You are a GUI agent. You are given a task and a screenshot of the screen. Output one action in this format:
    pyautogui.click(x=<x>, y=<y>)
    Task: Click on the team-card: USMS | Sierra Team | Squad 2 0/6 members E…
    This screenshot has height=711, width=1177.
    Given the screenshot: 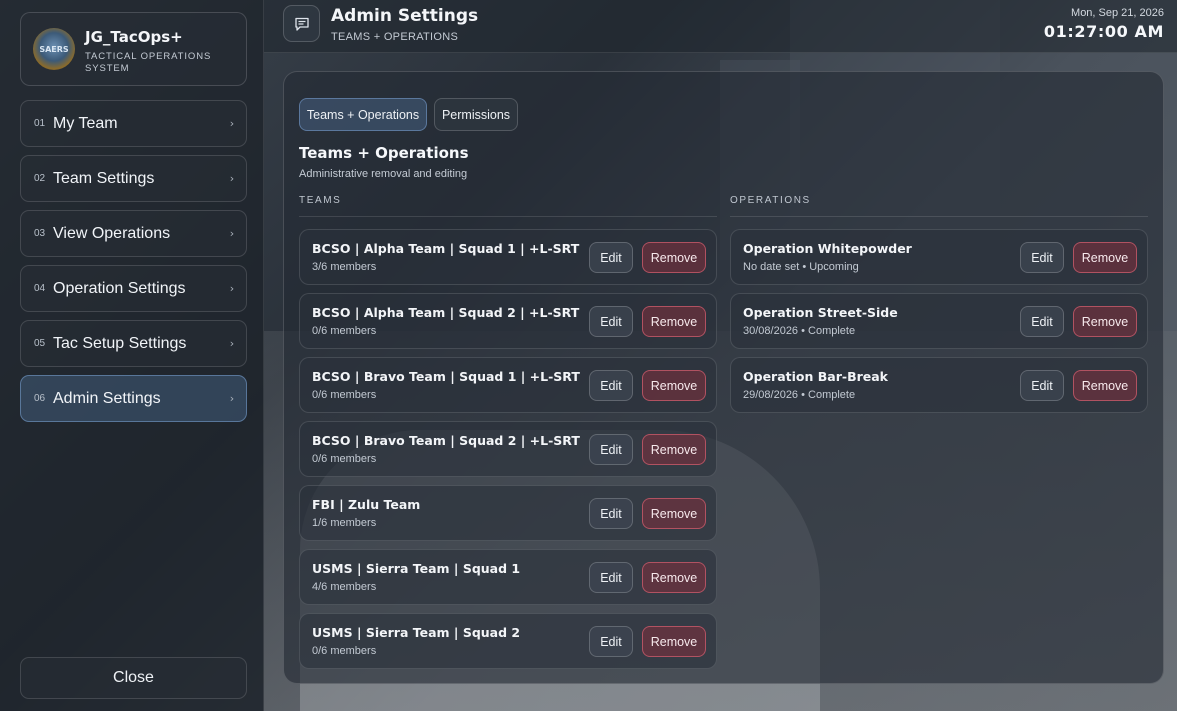 What is the action you would take?
    pyautogui.click(x=508, y=641)
    